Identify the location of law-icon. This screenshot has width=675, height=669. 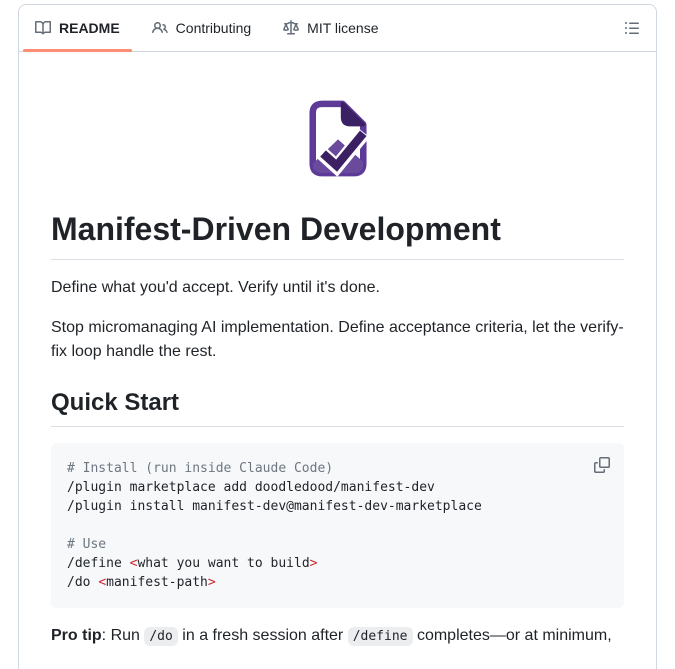
(291, 28).